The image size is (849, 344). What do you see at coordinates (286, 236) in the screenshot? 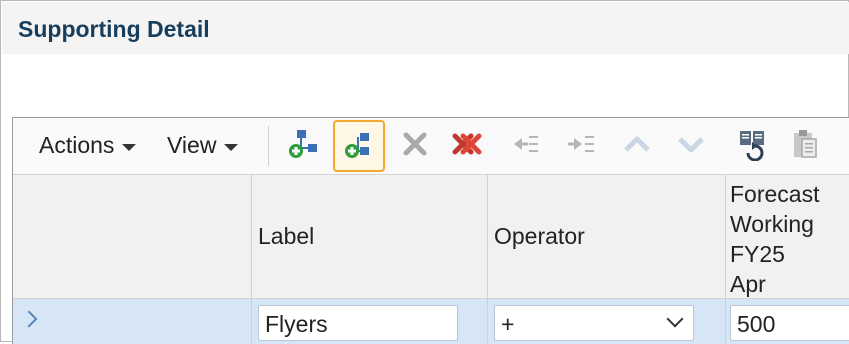
I see `column-header-label-text: Label` at bounding box center [286, 236].